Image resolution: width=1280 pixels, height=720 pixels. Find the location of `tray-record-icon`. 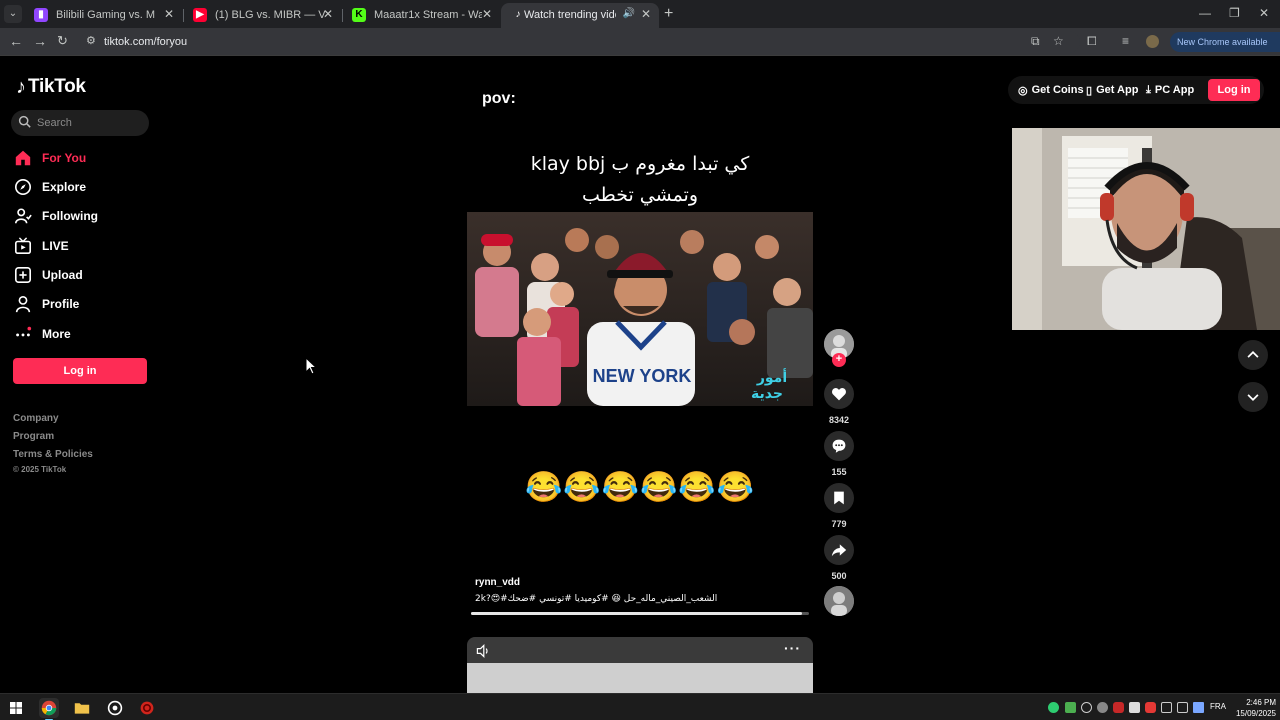

tray-record-icon is located at coordinates (1150, 707).